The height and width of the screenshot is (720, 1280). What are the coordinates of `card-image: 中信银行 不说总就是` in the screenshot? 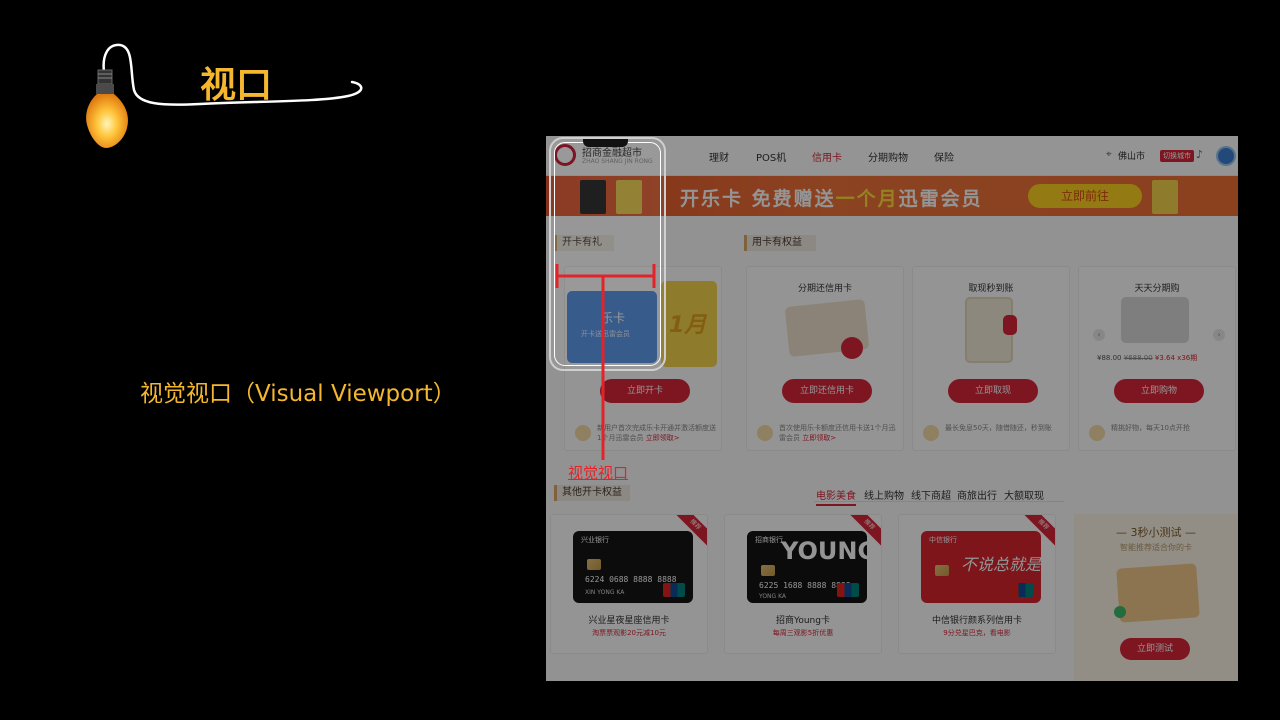 It's located at (981, 567).